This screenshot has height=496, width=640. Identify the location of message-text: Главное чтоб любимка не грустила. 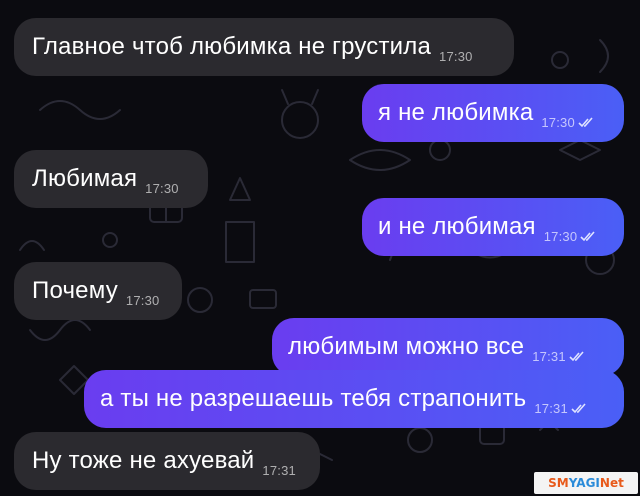
(232, 46).